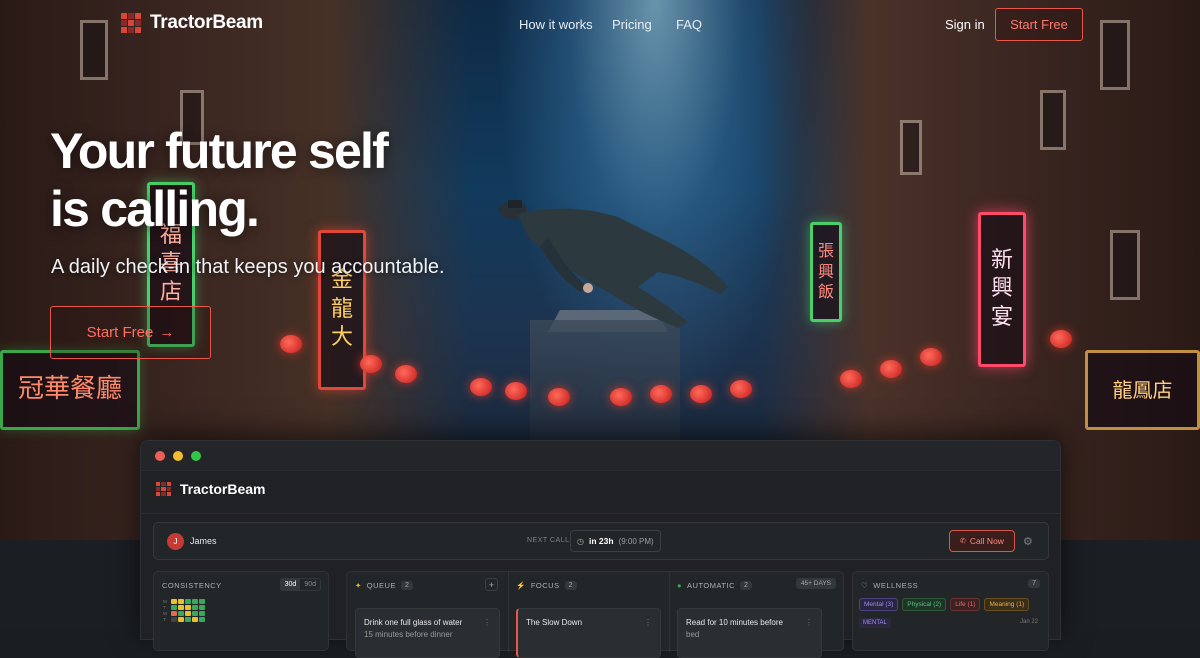 This screenshot has width=1200, height=658. Describe the element at coordinates (342, 310) in the screenshot. I see `neon-sign-left2: 金龍大` at that location.